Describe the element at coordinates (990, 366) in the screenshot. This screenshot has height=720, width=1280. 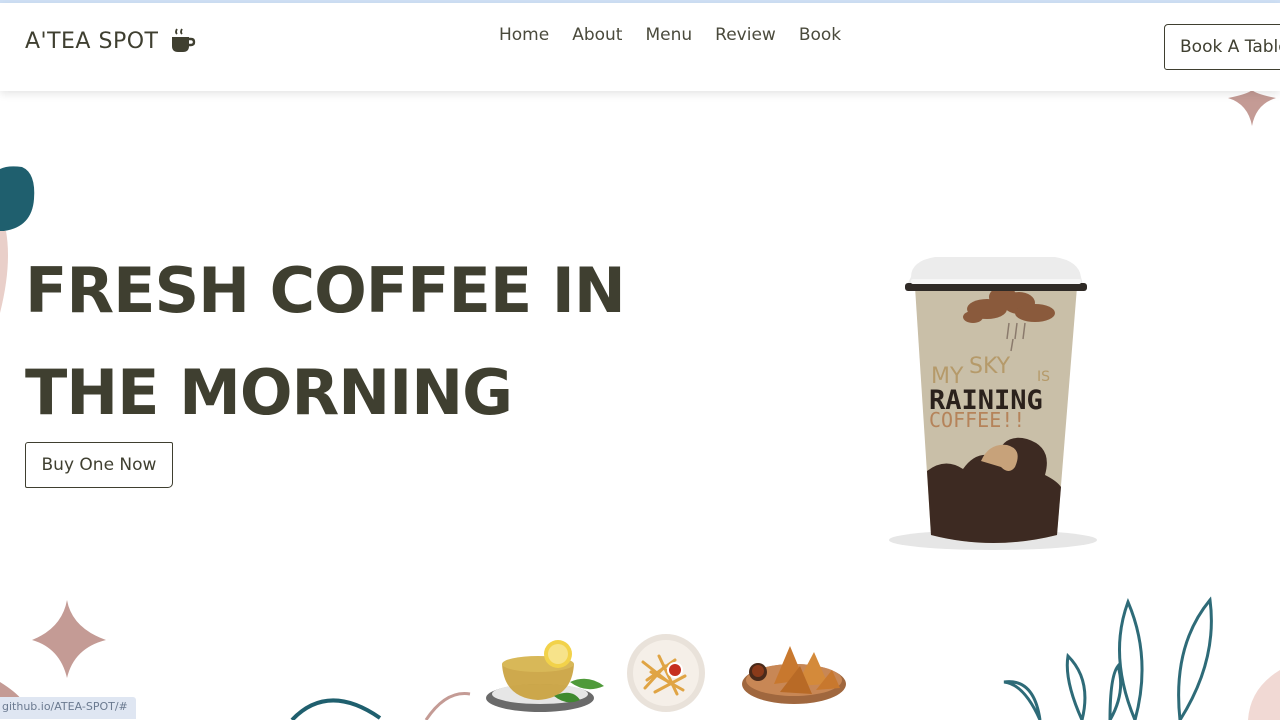
I see `cup-text-sky: SKY` at that location.